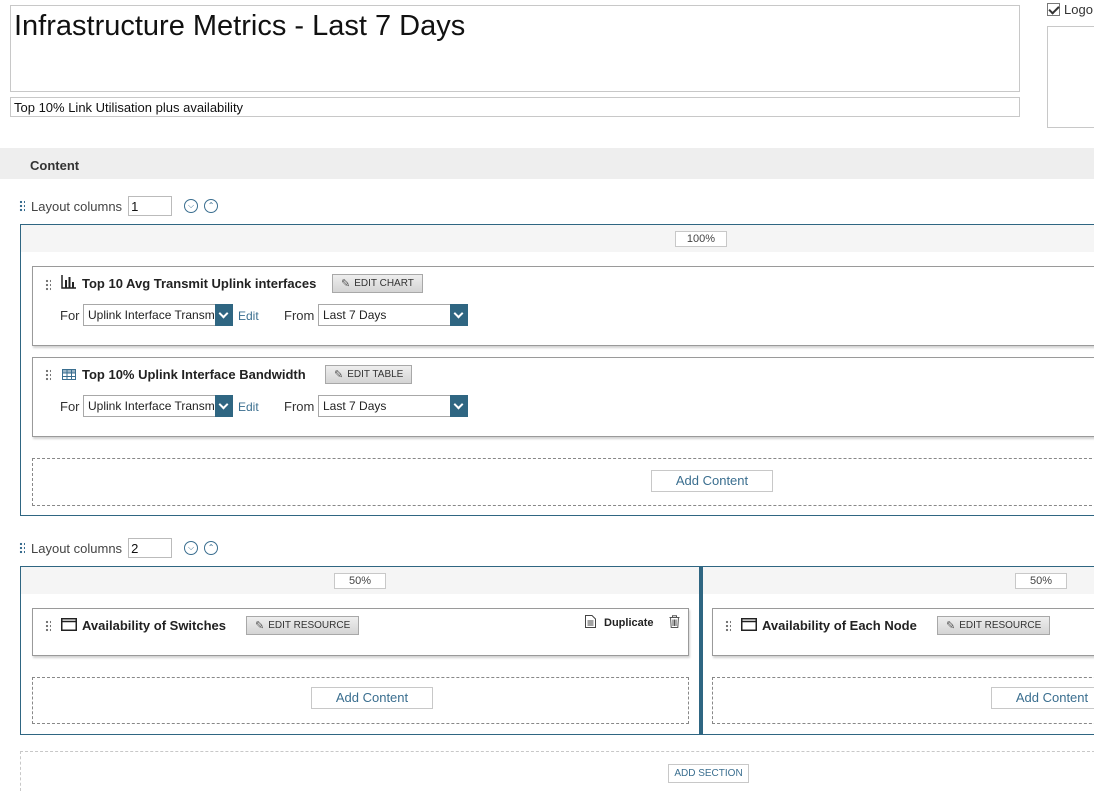  I want to click on section-2-layout-row: Layout columns ⌵ ⌃, so click(119, 548).